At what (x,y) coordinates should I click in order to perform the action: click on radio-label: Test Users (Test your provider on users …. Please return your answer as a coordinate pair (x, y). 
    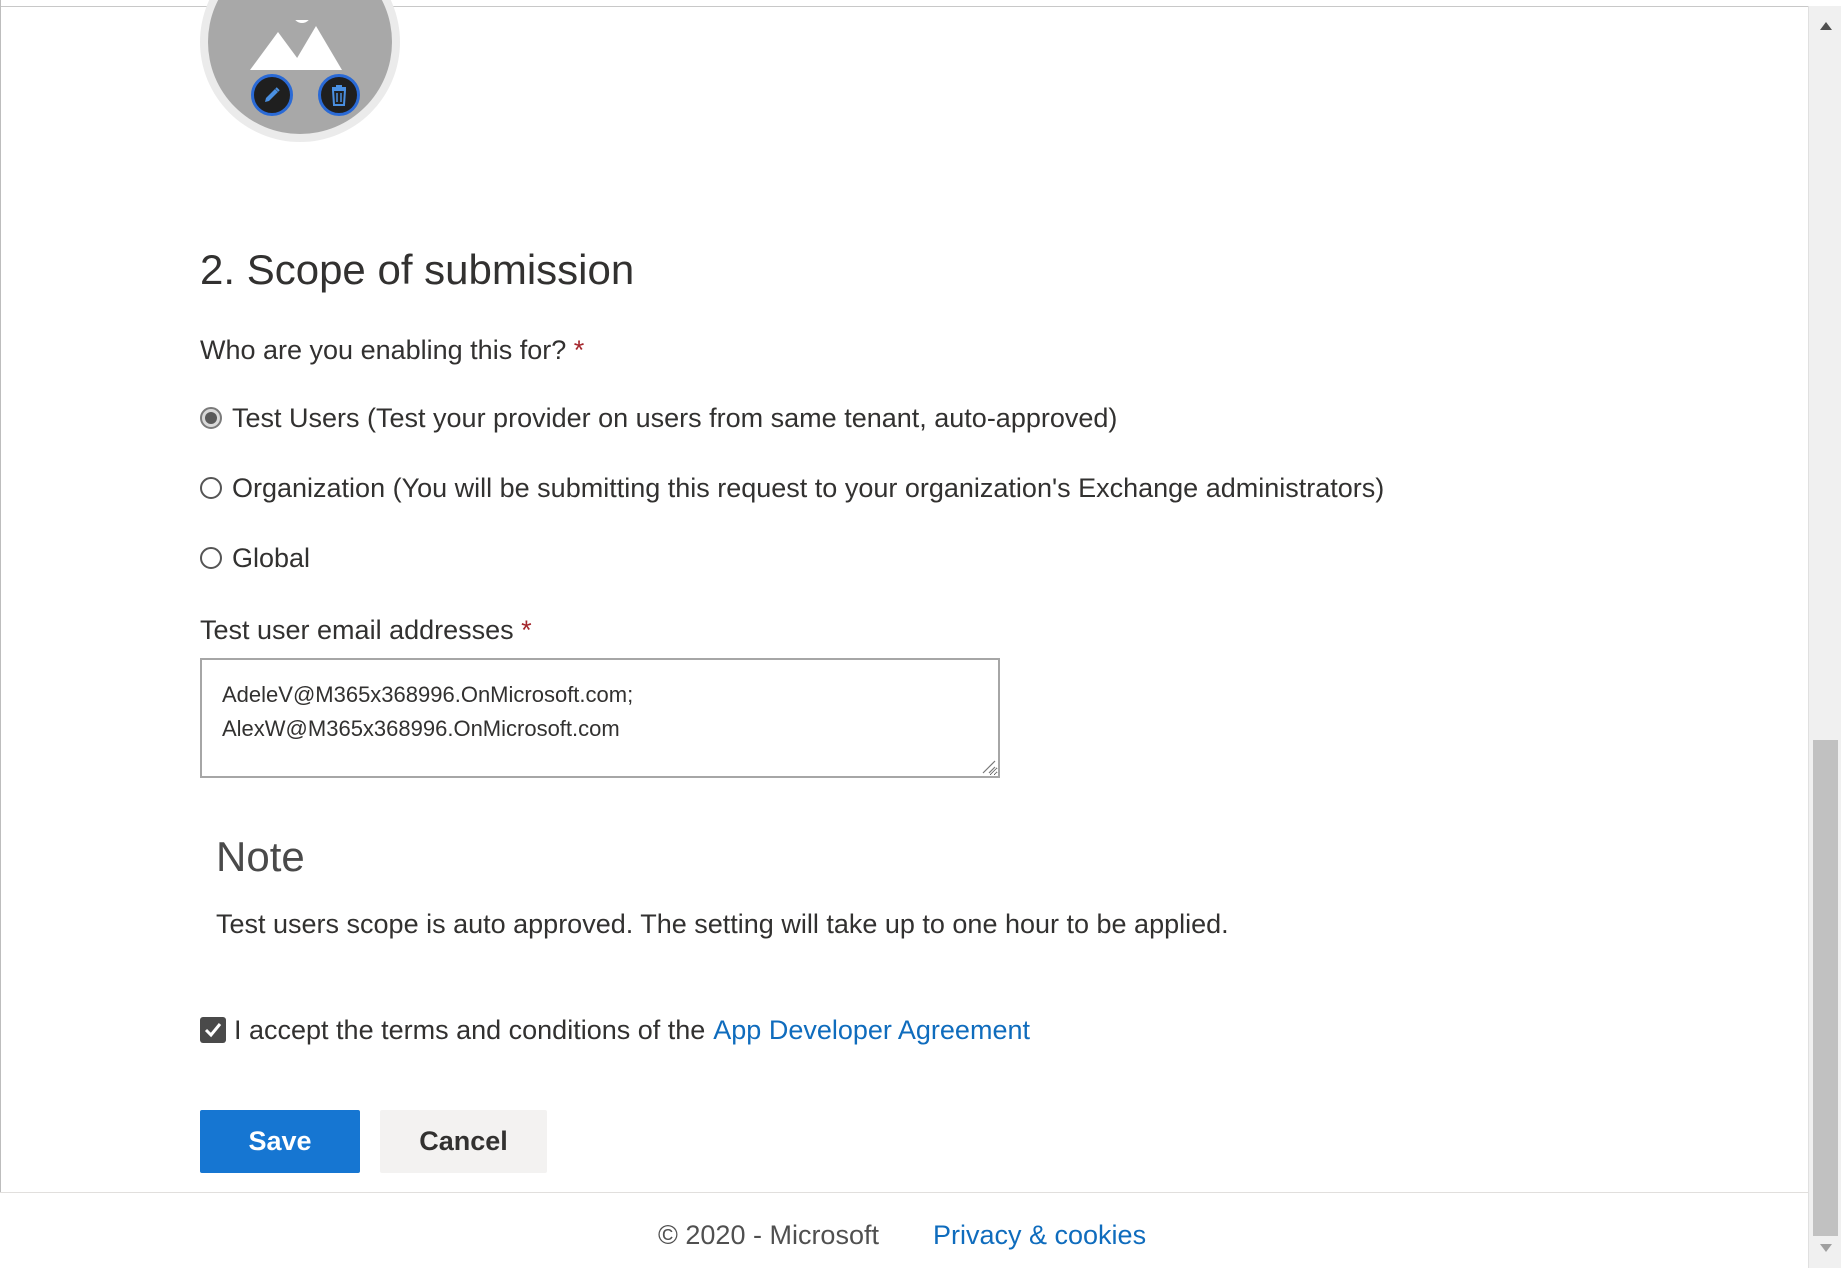
    Looking at the image, I should click on (675, 418).